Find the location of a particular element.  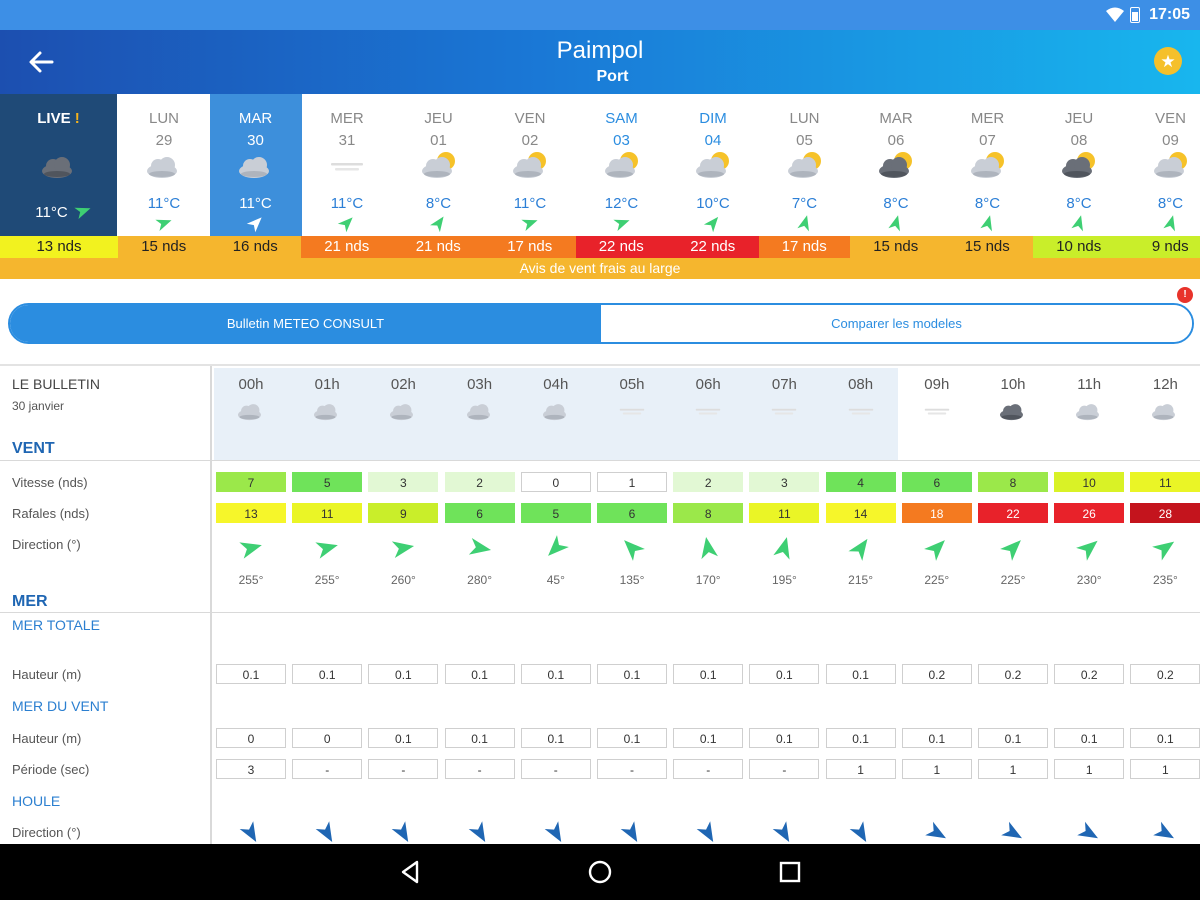

day-temp: 8°C is located at coordinates (1079, 203).